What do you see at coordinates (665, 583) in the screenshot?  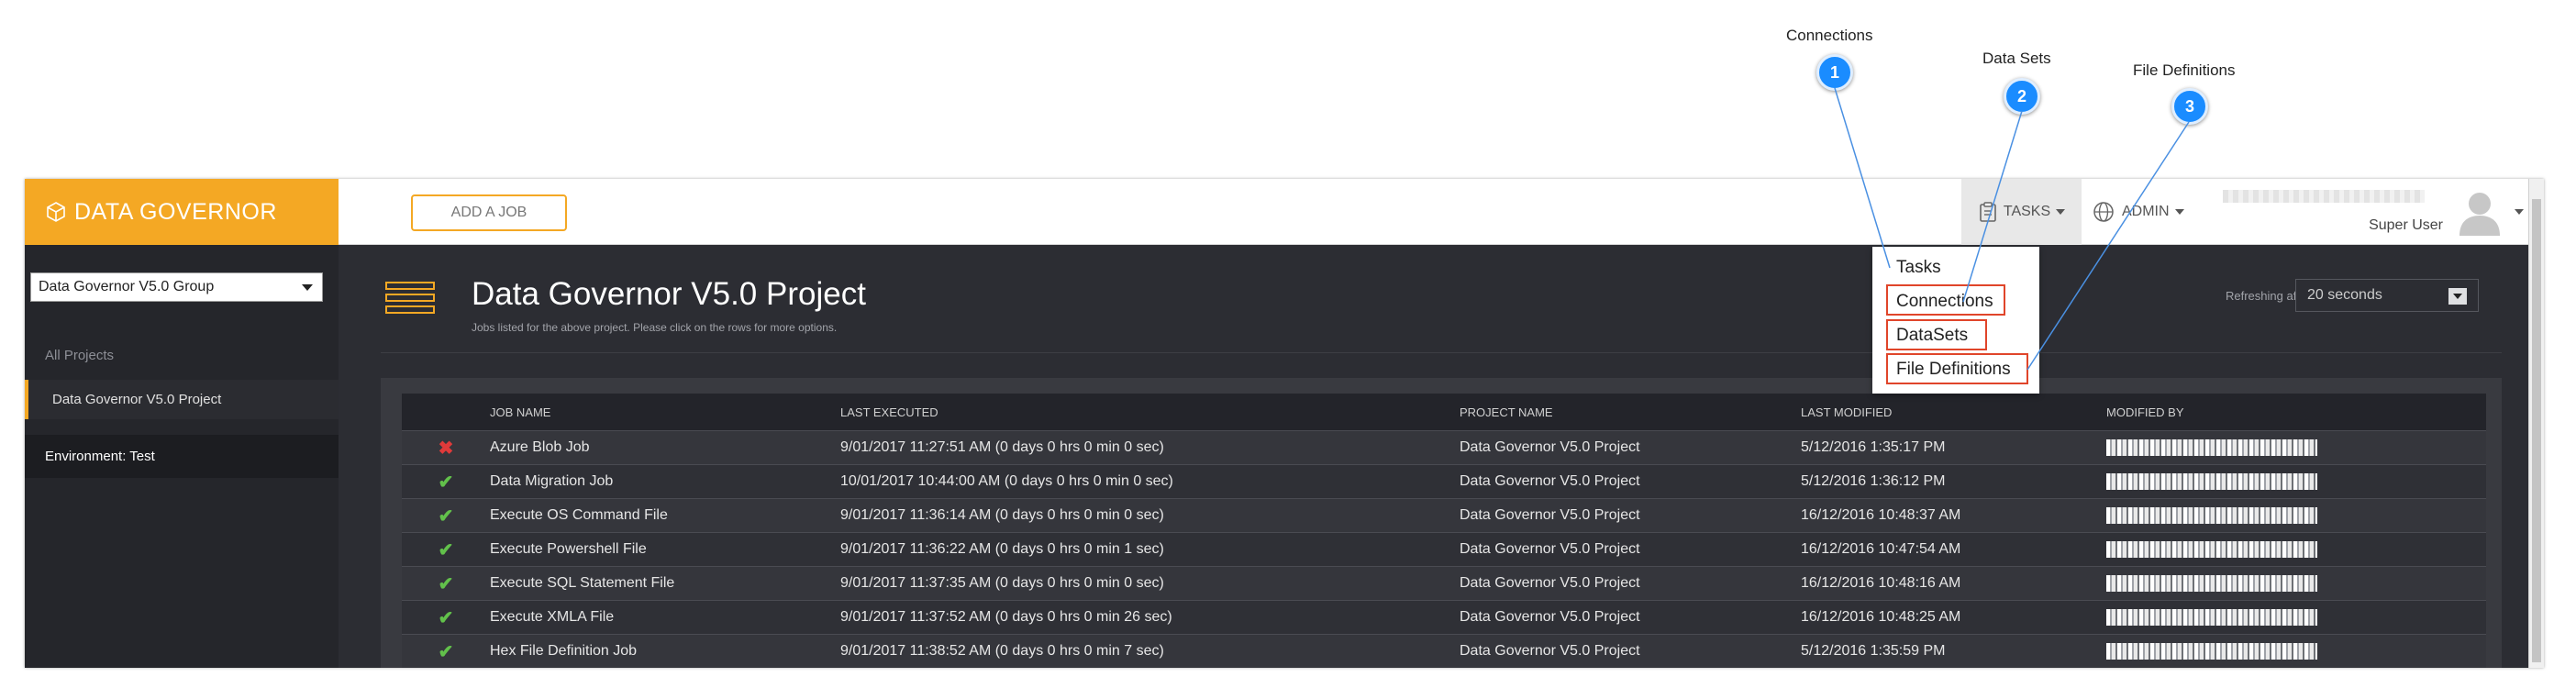 I see `job-name: Execute SQL Statement File` at bounding box center [665, 583].